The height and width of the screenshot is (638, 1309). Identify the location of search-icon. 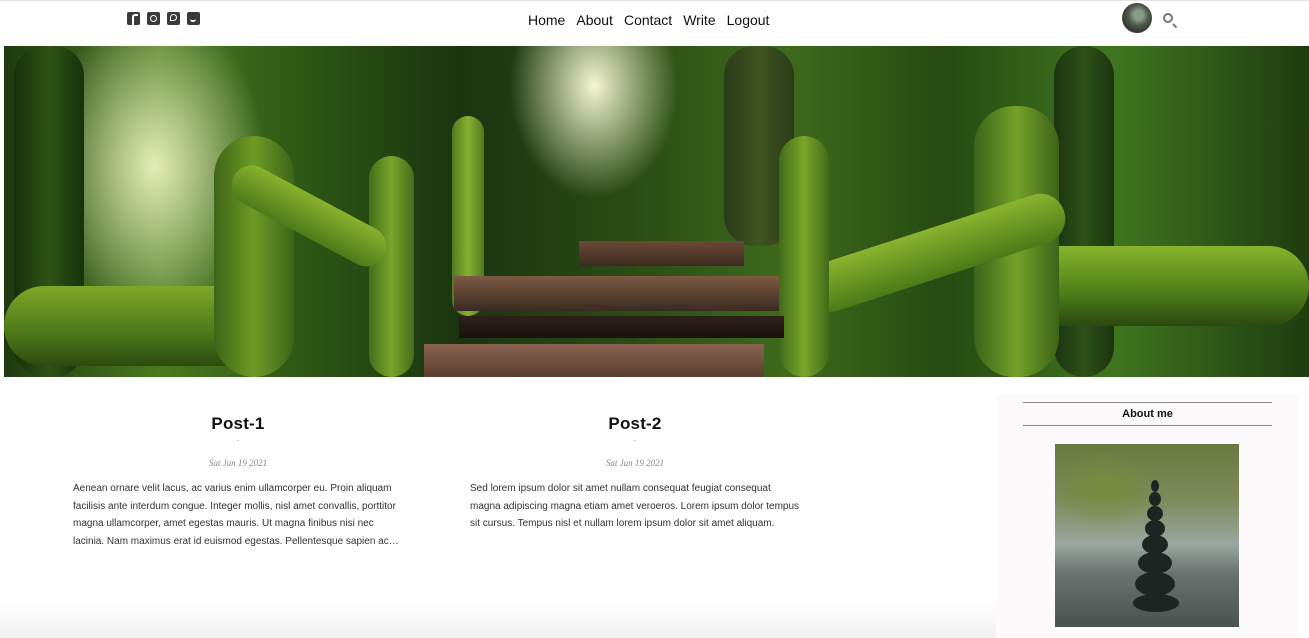
(1168, 18).